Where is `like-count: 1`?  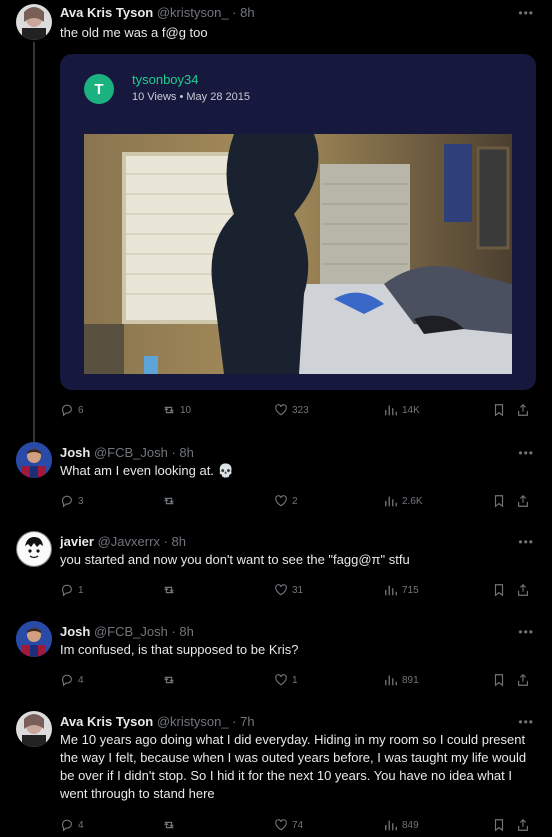 like-count: 1 is located at coordinates (295, 680).